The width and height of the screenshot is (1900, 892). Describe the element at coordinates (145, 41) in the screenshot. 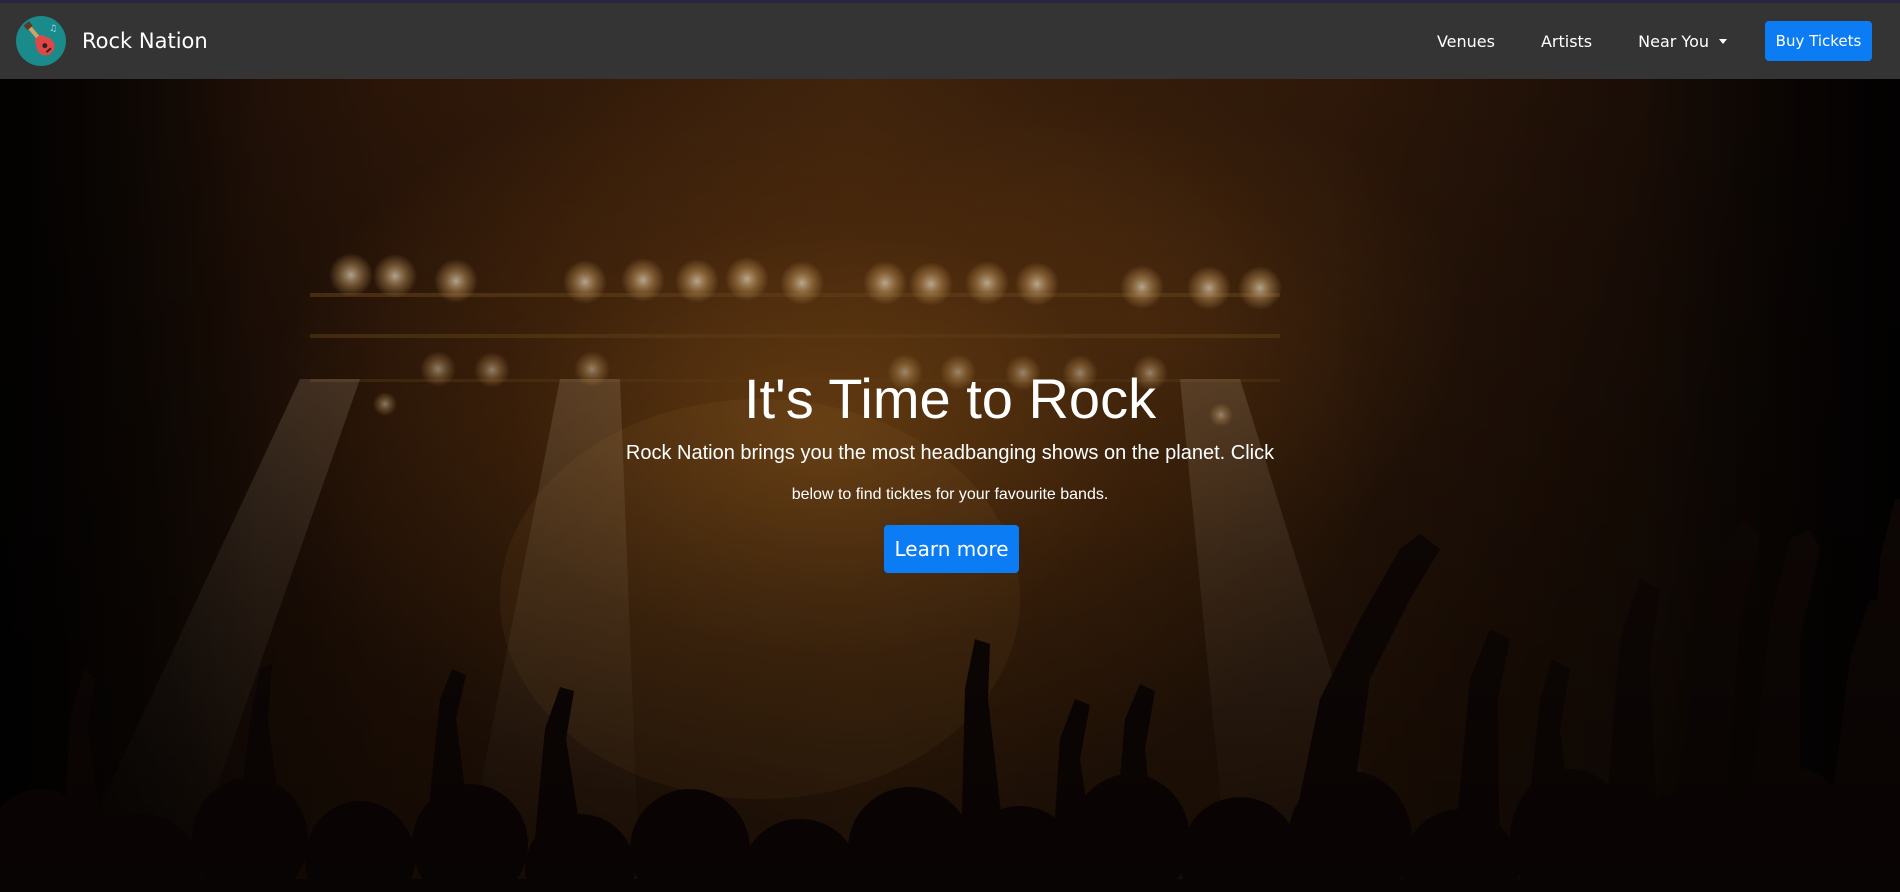

I see `brand-name: Rock Nation` at that location.